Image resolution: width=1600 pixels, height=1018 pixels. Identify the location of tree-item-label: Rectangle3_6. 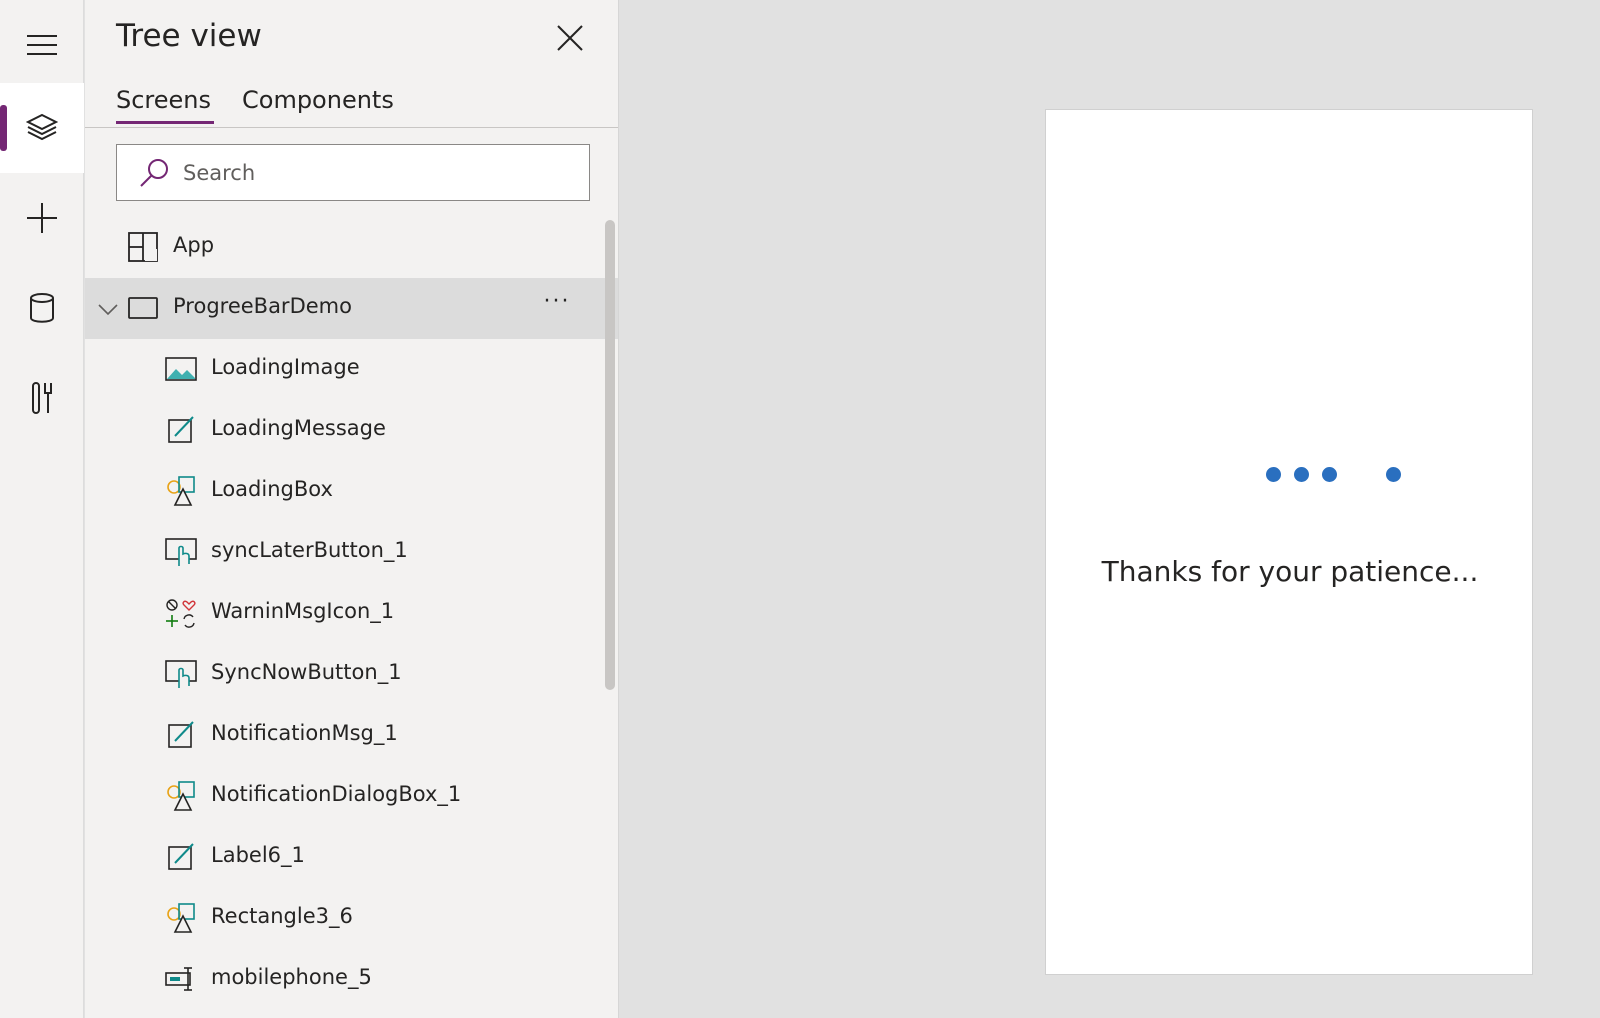
(282, 916).